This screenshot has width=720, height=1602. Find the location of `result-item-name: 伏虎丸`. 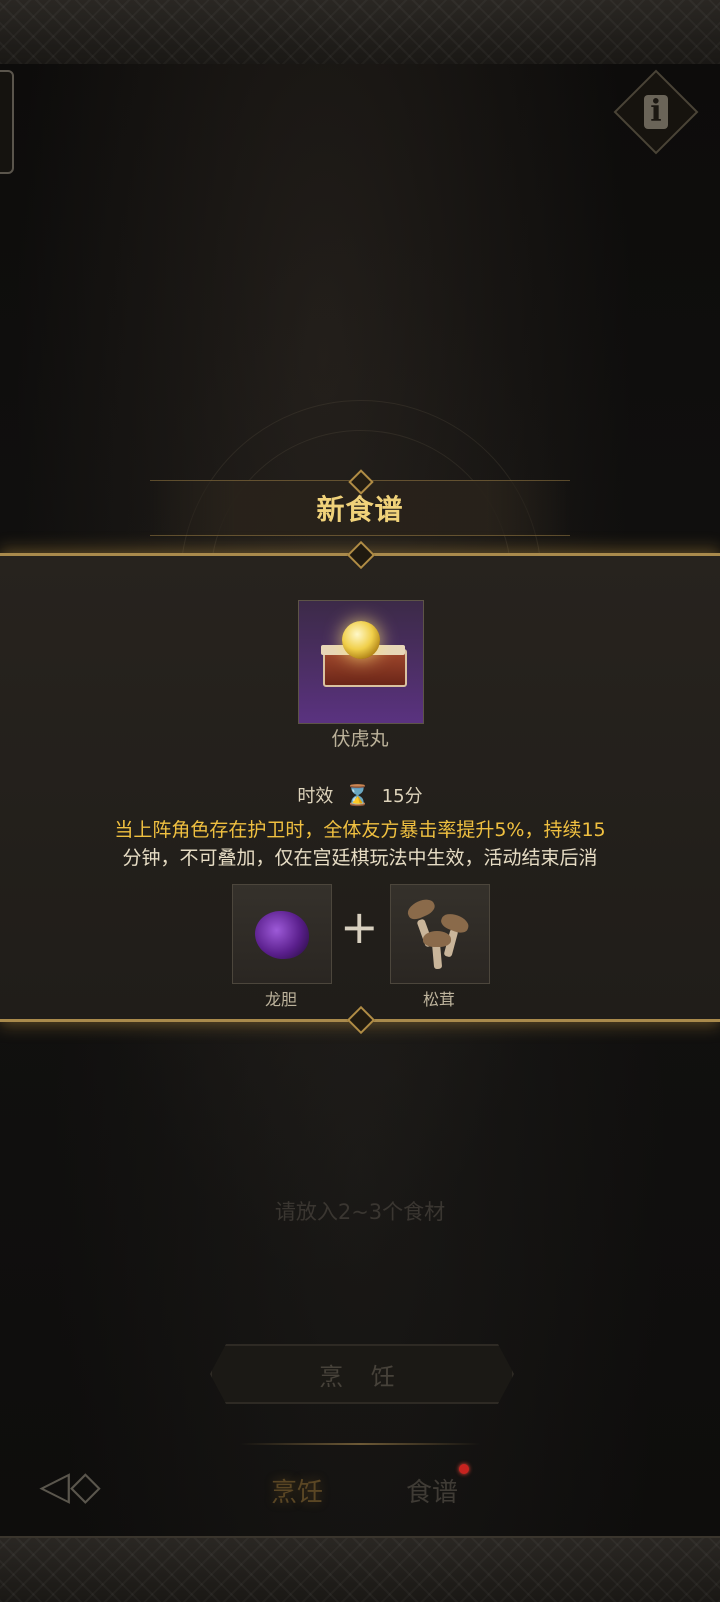

result-item-name: 伏虎丸 is located at coordinates (360, 739).